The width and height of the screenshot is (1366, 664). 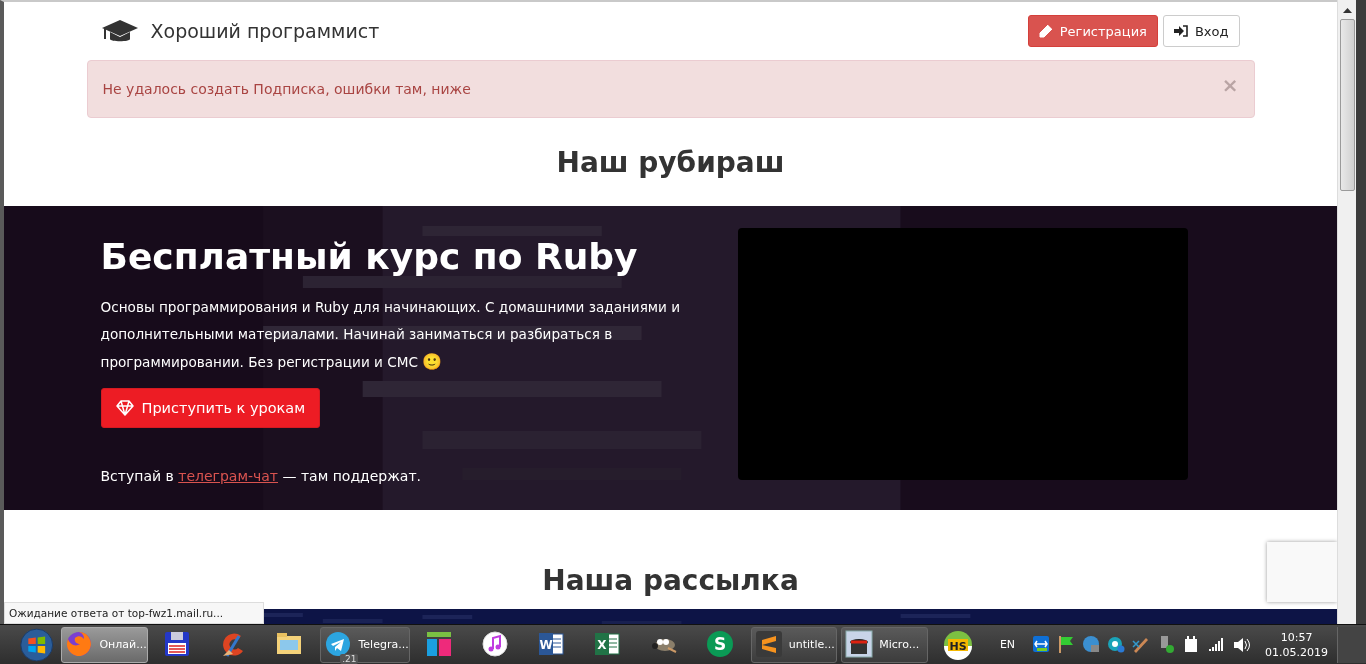 I want to click on gem-icon, so click(x=124, y=408).